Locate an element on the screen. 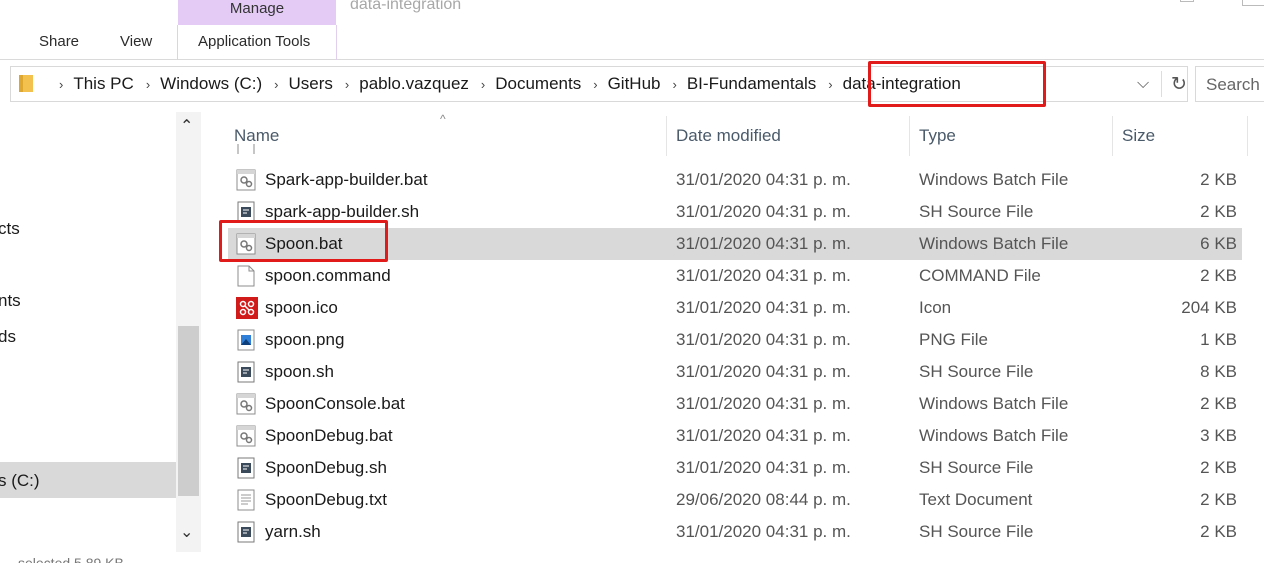 This screenshot has width=1264, height=563. close-button is located at coordinates (1253, 3).